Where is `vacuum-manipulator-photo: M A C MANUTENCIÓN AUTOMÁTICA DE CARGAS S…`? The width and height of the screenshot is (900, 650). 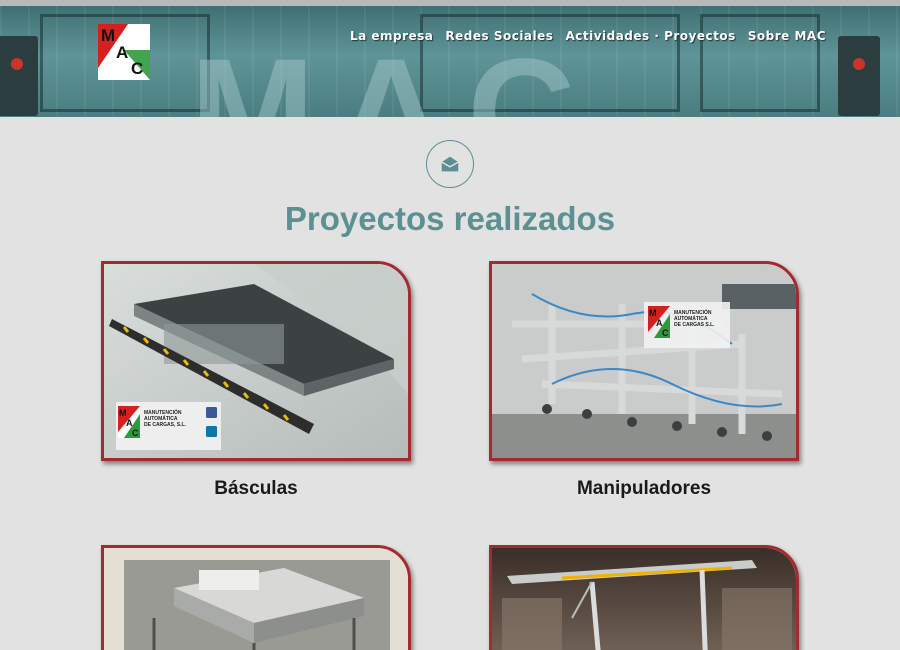
vacuum-manipulator-photo: M A C MANUTENCIÓN AUTOMÁTICA DE CARGAS S… is located at coordinates (644, 361).